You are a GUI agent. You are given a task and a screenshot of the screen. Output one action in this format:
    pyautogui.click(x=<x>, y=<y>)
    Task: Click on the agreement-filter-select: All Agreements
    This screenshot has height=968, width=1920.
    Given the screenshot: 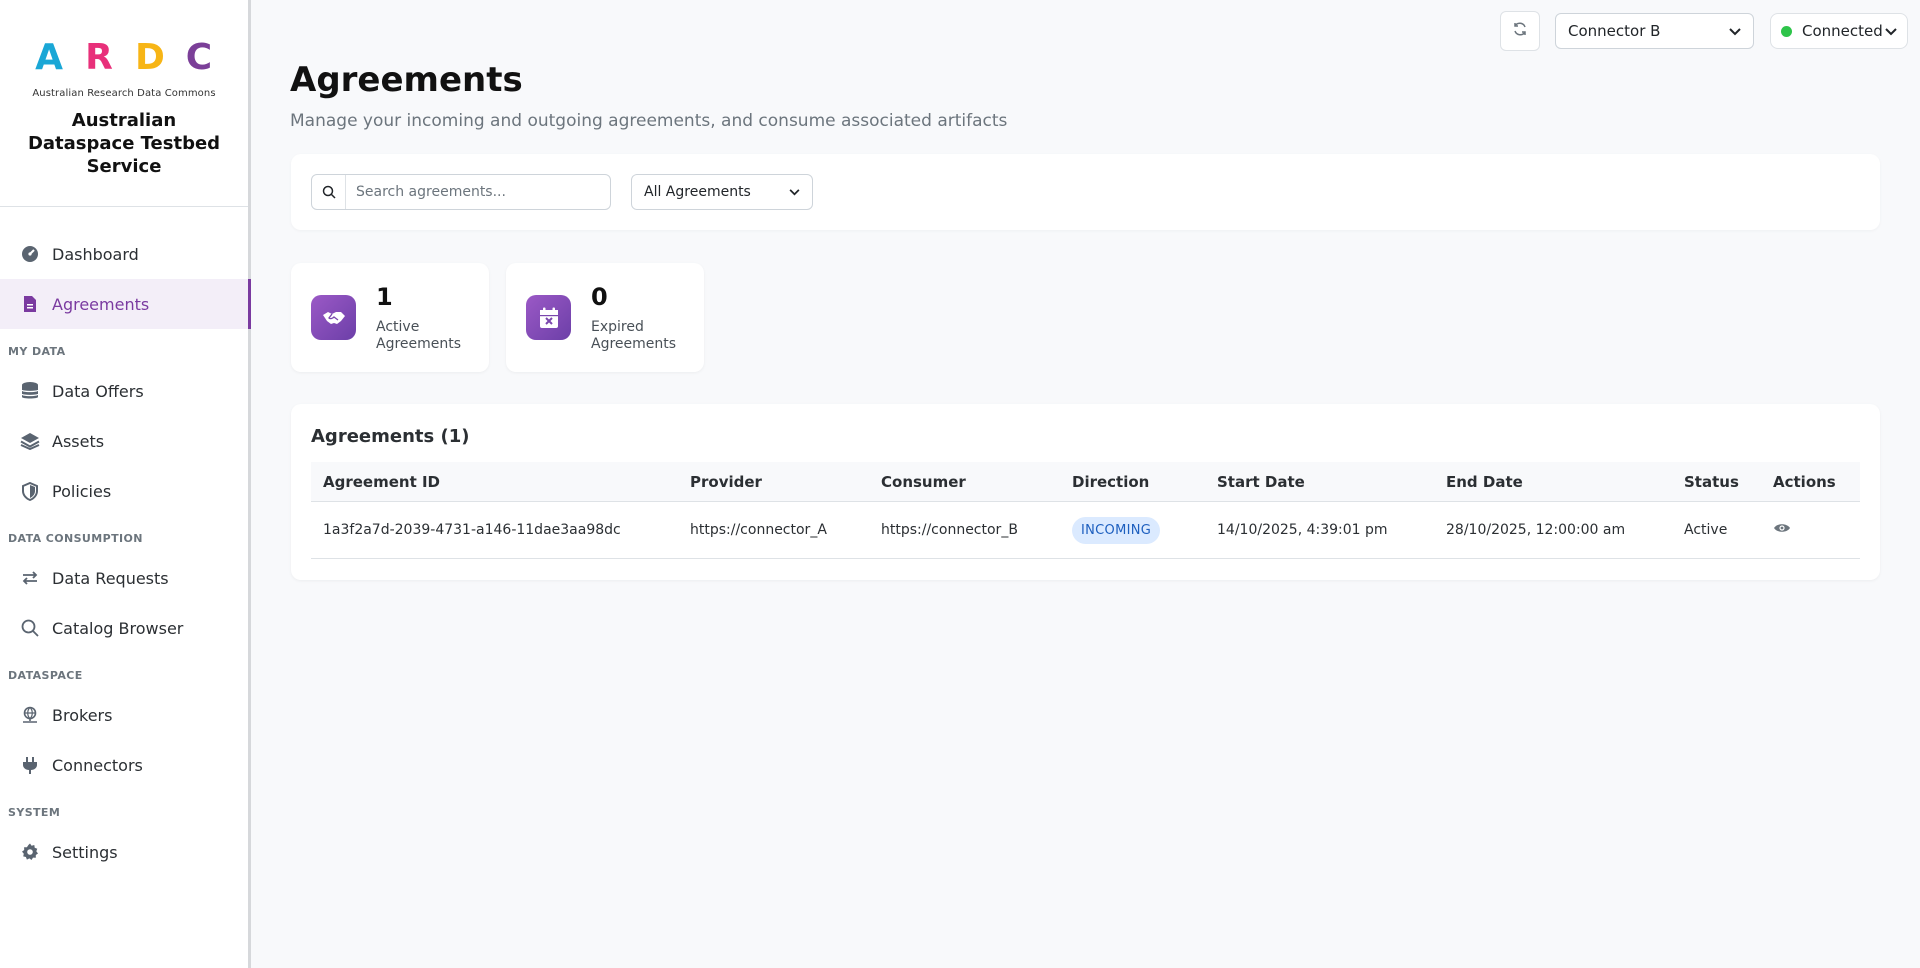 What is the action you would take?
    pyautogui.click(x=722, y=192)
    